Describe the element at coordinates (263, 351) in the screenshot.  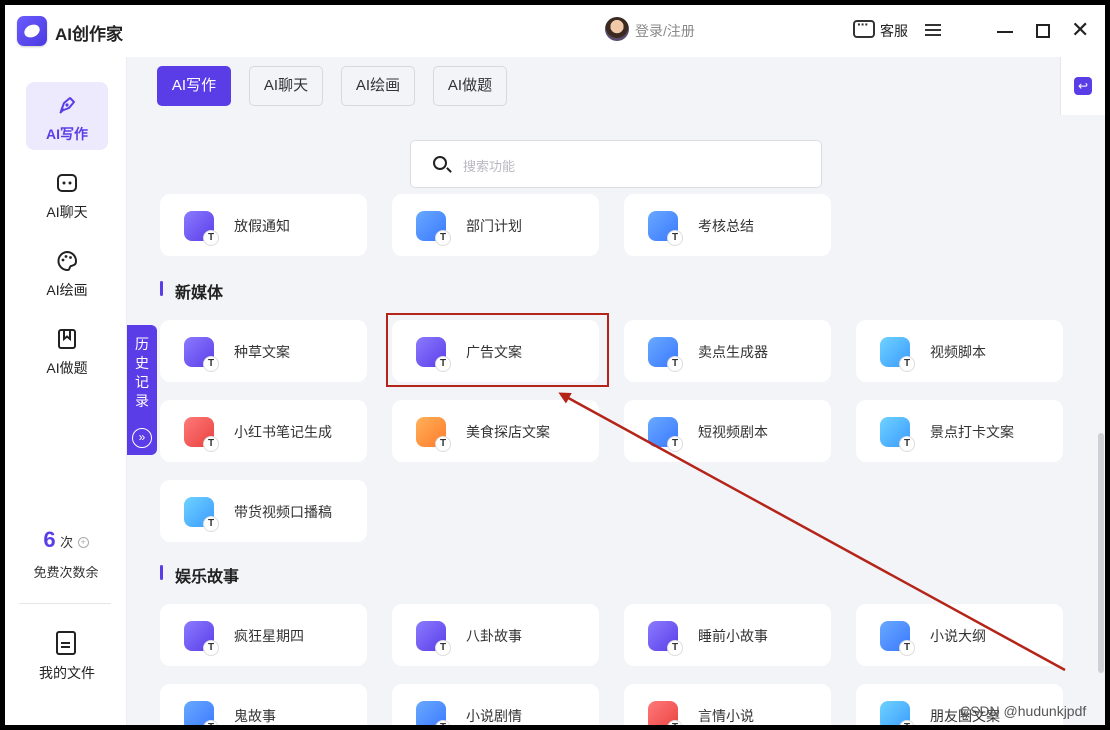
I see `feature-card: 种草文案` at that location.